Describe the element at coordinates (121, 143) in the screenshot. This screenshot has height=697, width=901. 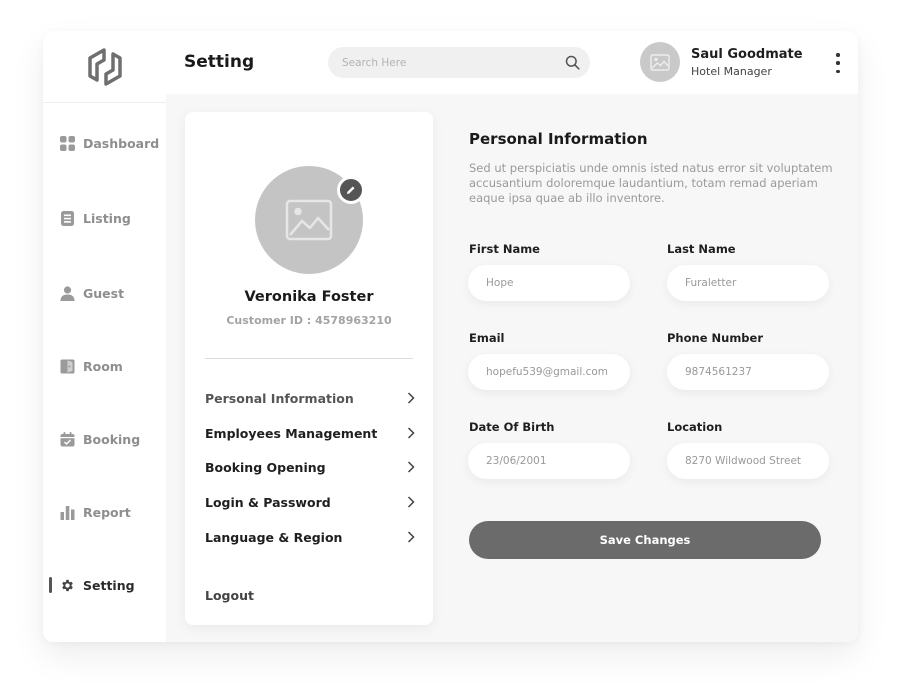
I see `sidebar-item-label: Dashboard` at that location.